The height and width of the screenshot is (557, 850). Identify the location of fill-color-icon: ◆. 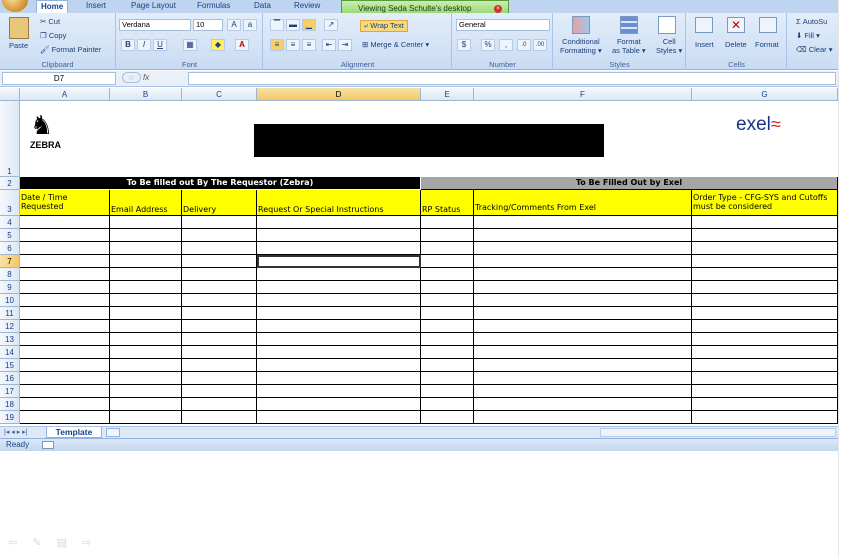
(218, 45).